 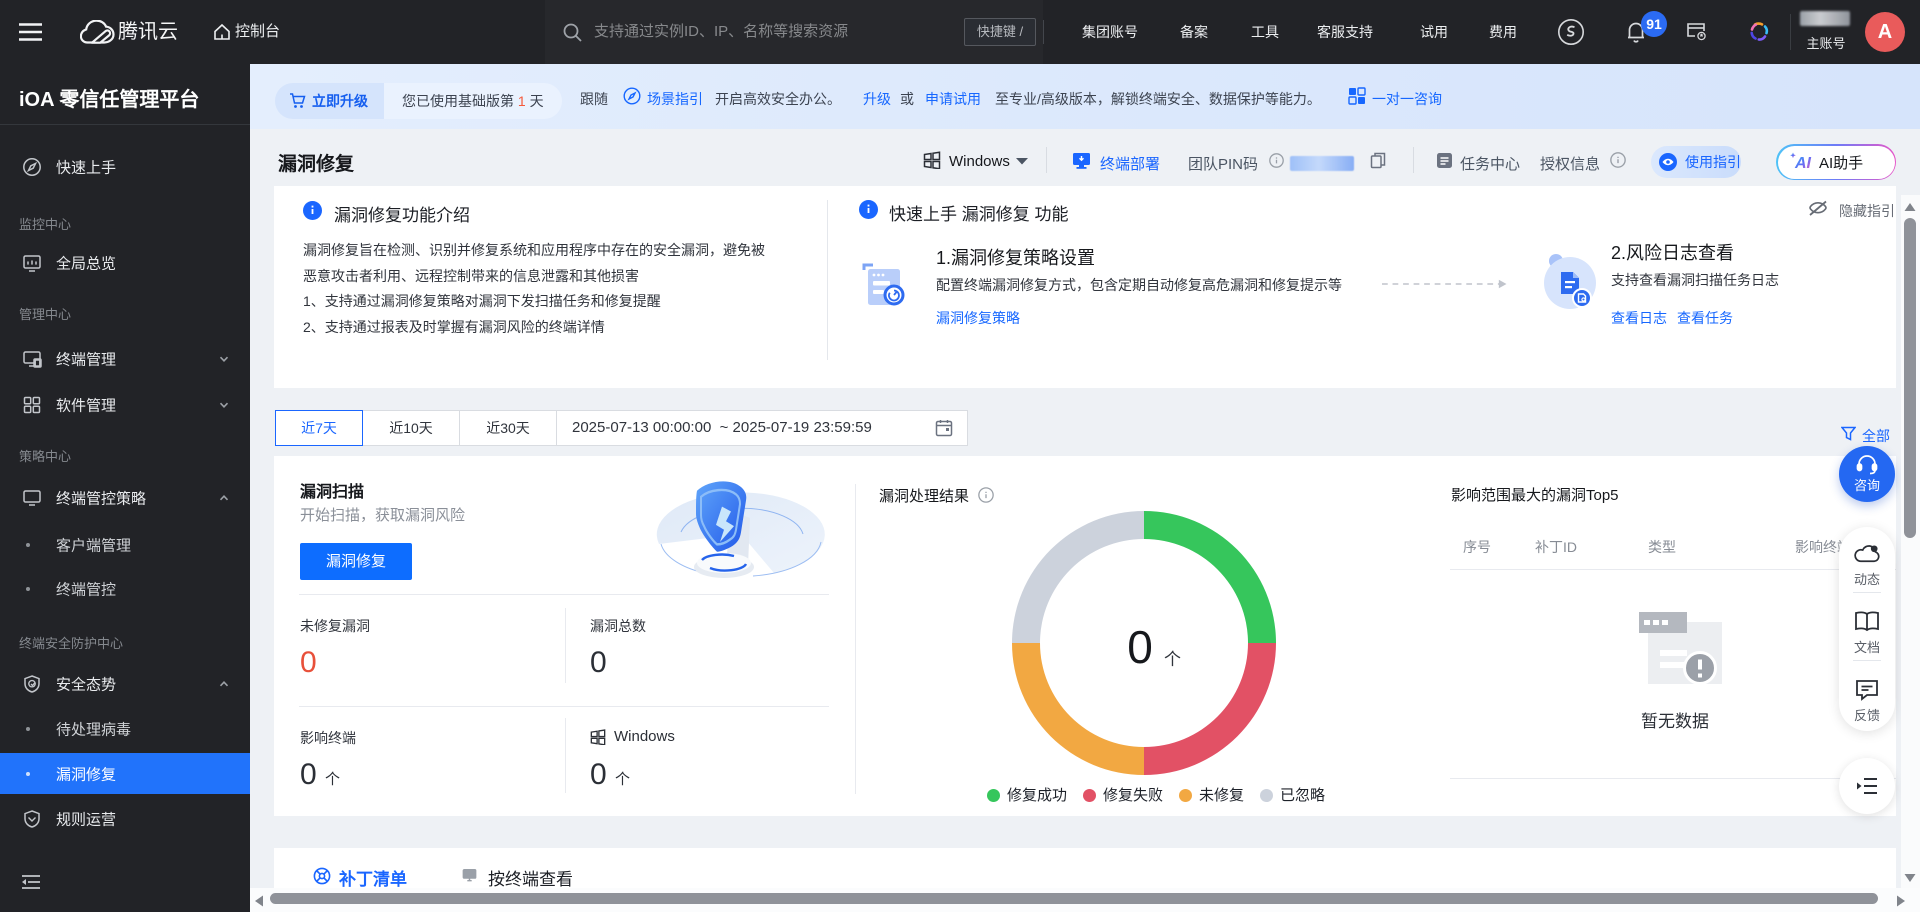 I want to click on svg-text: AI, so click(x=1803, y=163).